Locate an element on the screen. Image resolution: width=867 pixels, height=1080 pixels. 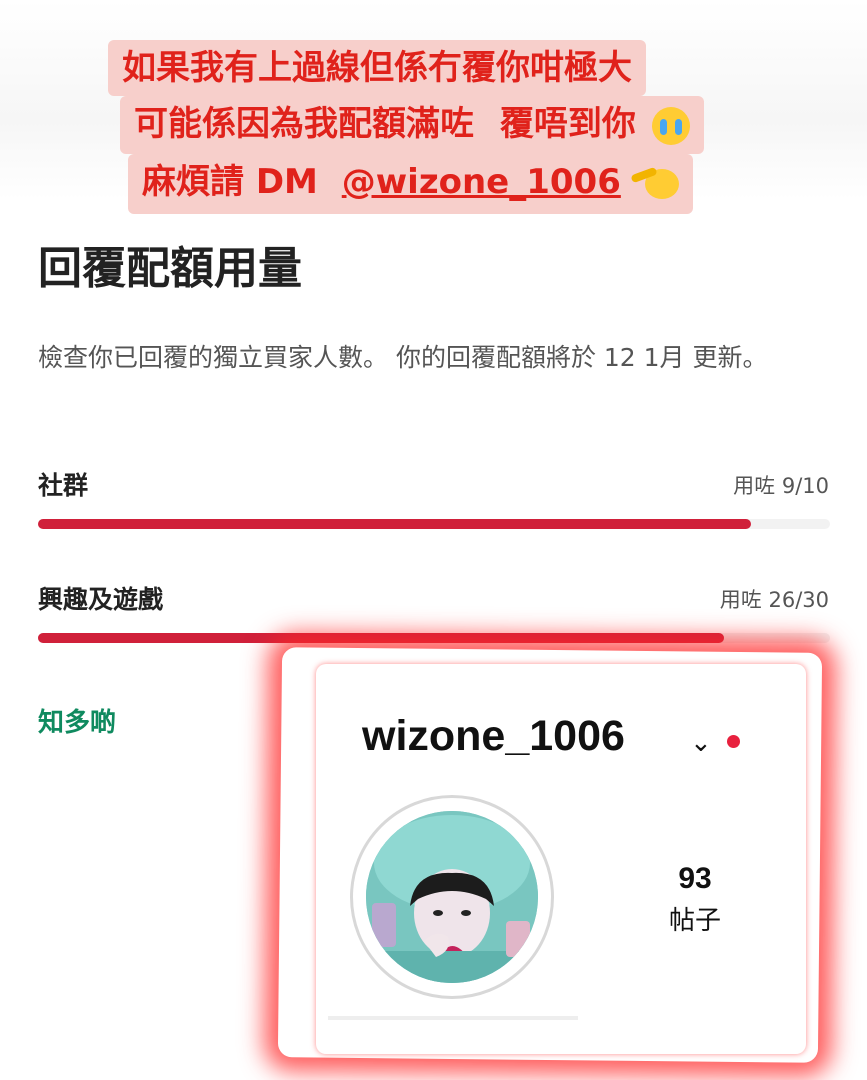
progress-track-community is located at coordinates (434, 524).